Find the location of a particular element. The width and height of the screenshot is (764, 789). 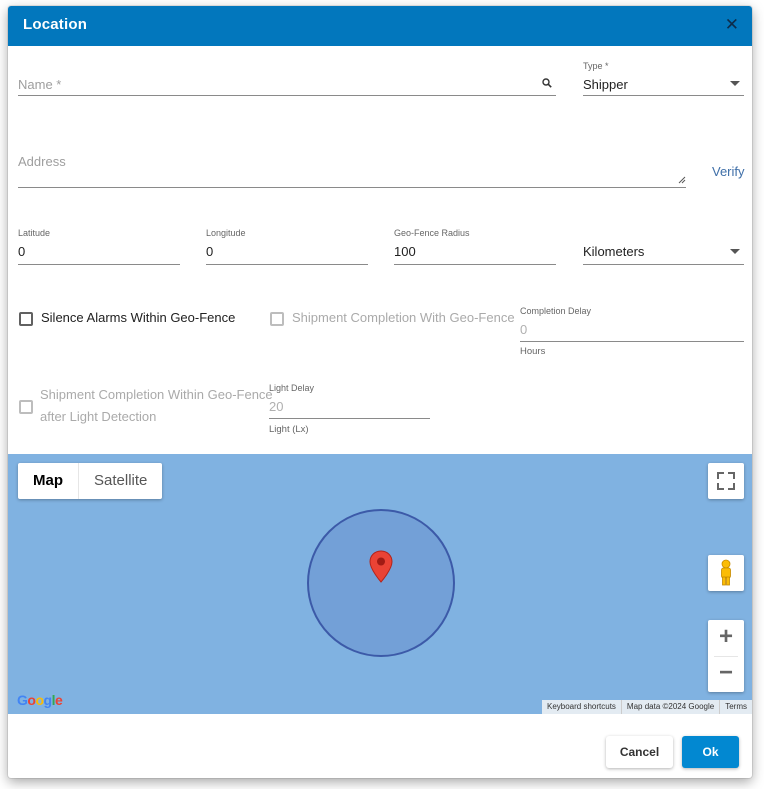

geo-fence-radius-value: 100 is located at coordinates (405, 251).